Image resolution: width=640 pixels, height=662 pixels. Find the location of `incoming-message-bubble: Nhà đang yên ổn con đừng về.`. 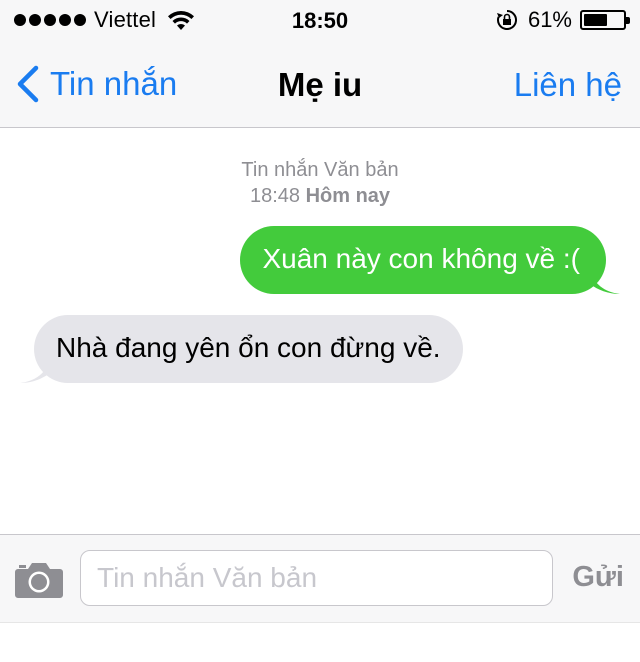

incoming-message-bubble: Nhà đang yên ổn con đừng về. is located at coordinates (248, 349).